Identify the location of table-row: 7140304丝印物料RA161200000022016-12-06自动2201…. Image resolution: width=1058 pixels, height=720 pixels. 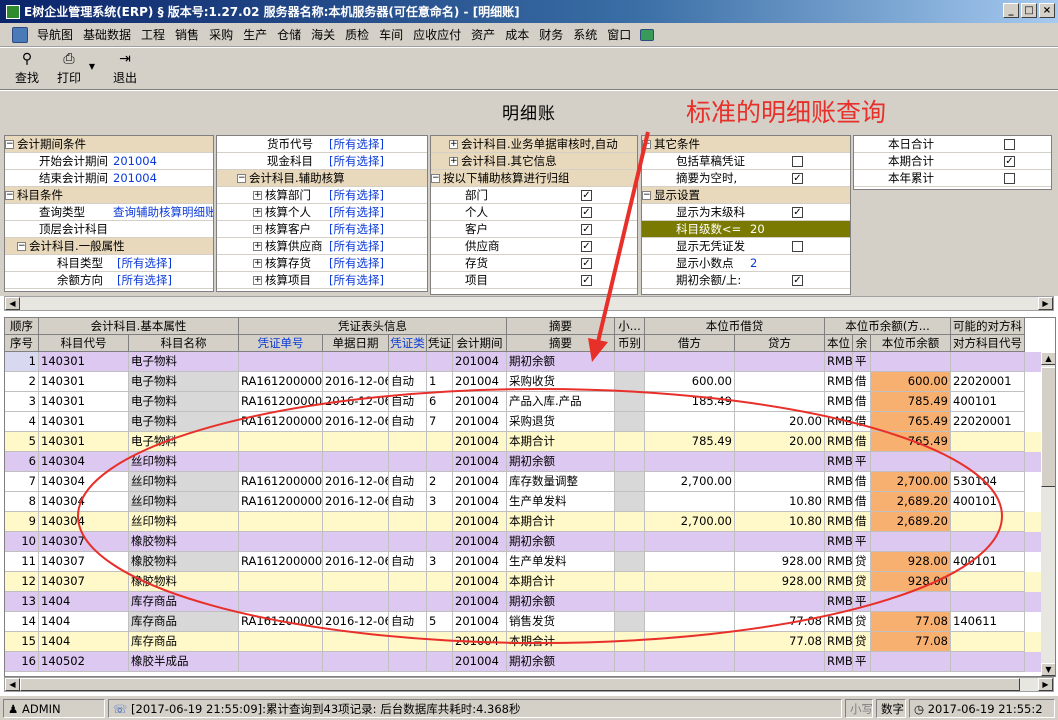
(523, 482).